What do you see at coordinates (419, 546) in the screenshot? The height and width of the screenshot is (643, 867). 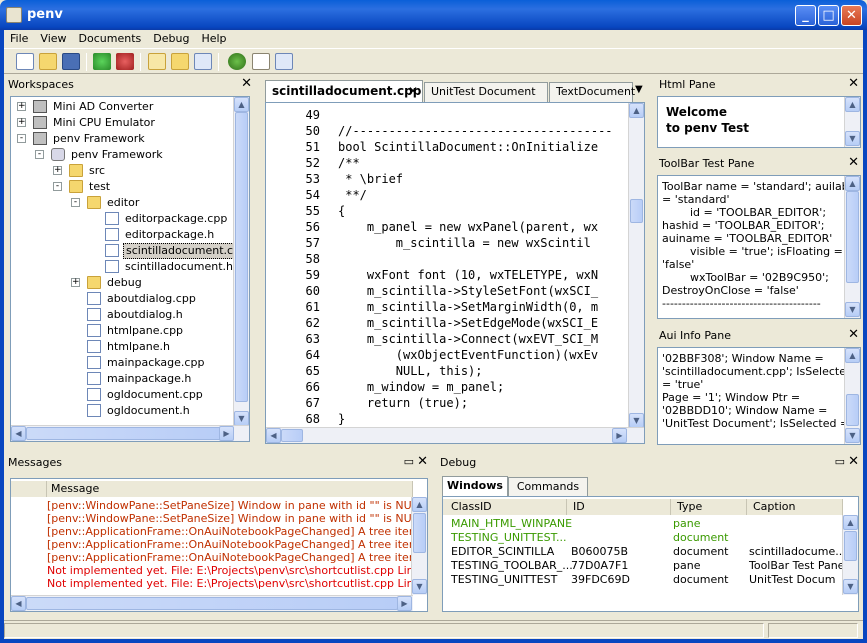 I see `messages-vertical-scrollbar: ▲ ▼` at bounding box center [419, 546].